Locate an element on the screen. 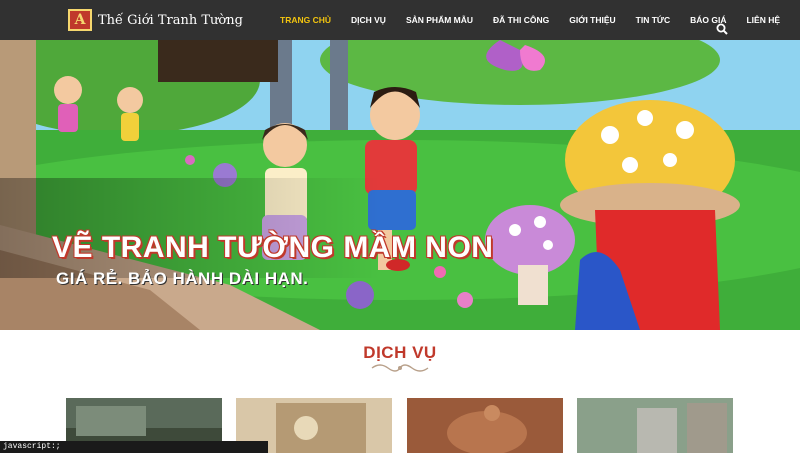 The height and width of the screenshot is (453, 800). services-title: DỊCH VỤ is located at coordinates (400, 352).